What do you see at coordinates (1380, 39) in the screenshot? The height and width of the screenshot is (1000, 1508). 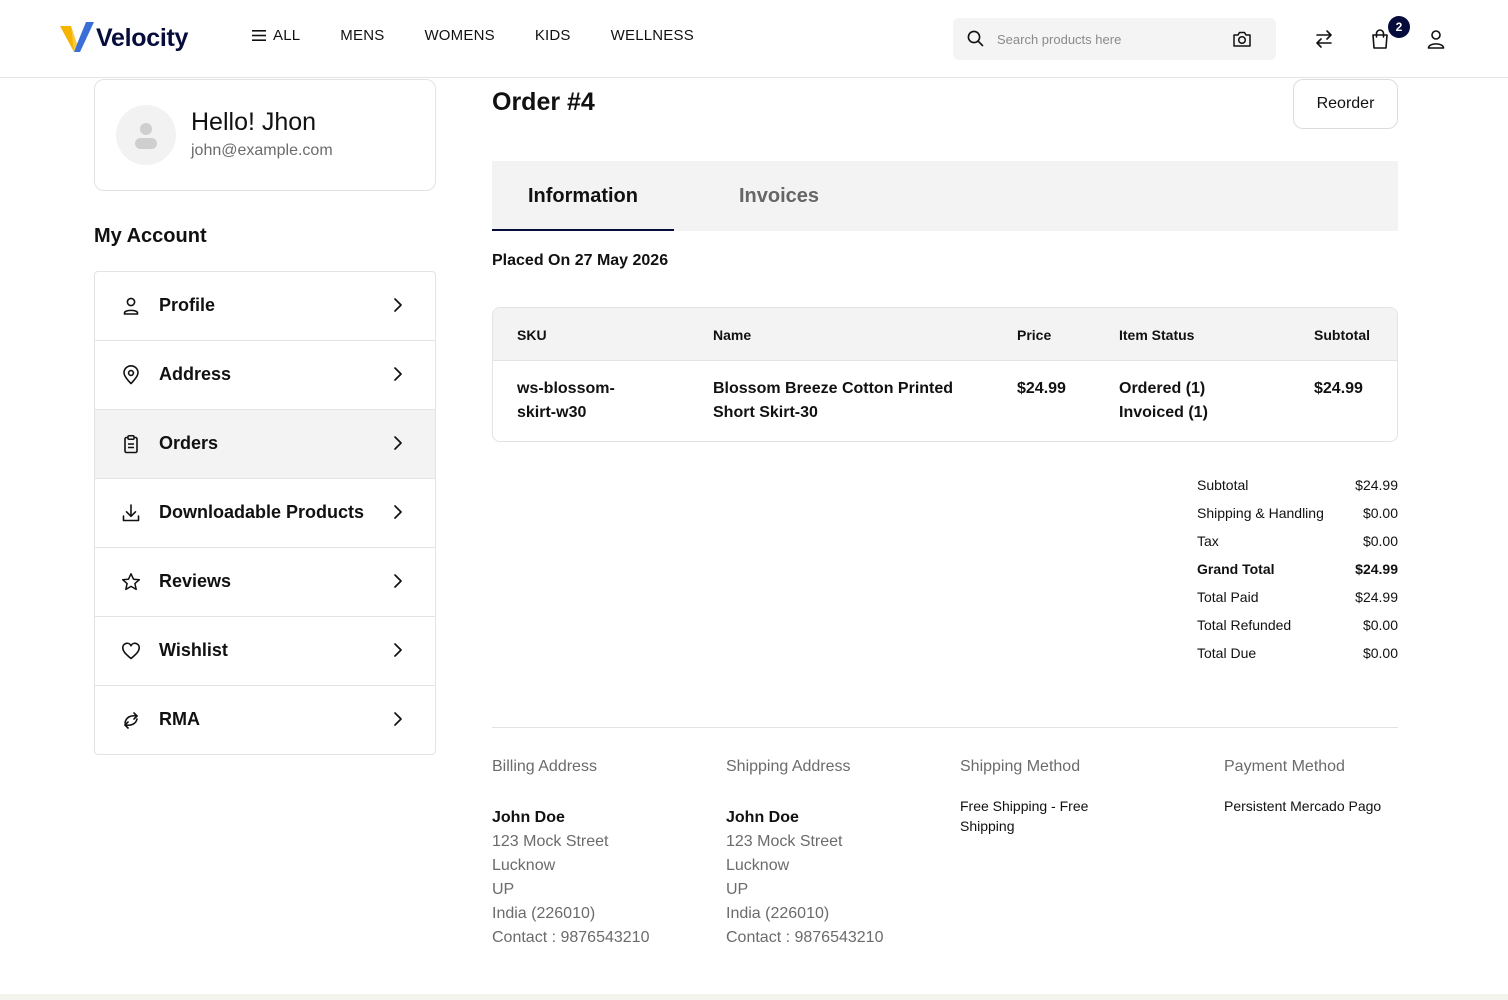 I see `shopping-bag-icon` at bounding box center [1380, 39].